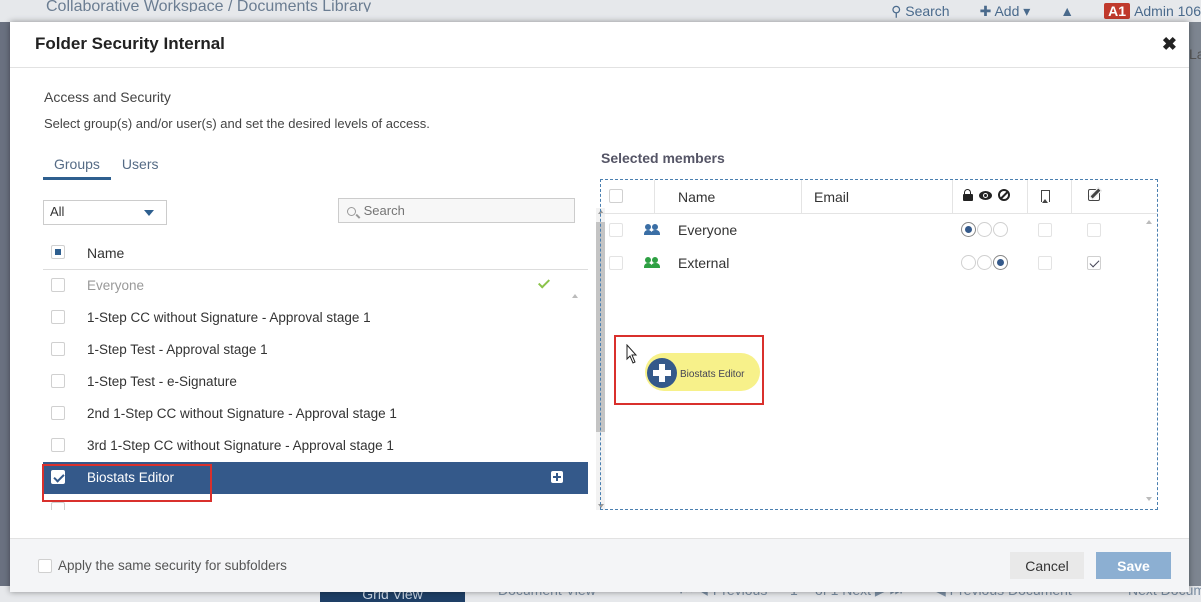 This screenshot has width=1201, height=602. What do you see at coordinates (708, 230) in the screenshot?
I see `member-name: Everyone` at bounding box center [708, 230].